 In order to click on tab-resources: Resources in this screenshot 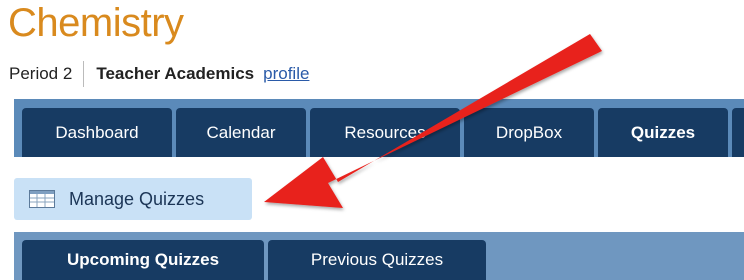, I will do `click(385, 132)`.